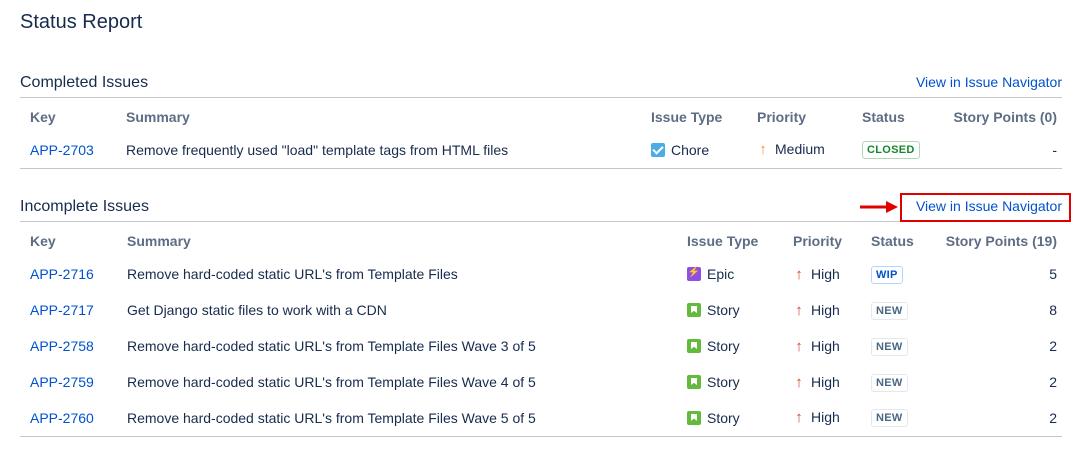 This screenshot has width=1086, height=460. What do you see at coordinates (989, 82) in the screenshot?
I see `completed-view-in-navigator-link: View in Issue Navigator` at bounding box center [989, 82].